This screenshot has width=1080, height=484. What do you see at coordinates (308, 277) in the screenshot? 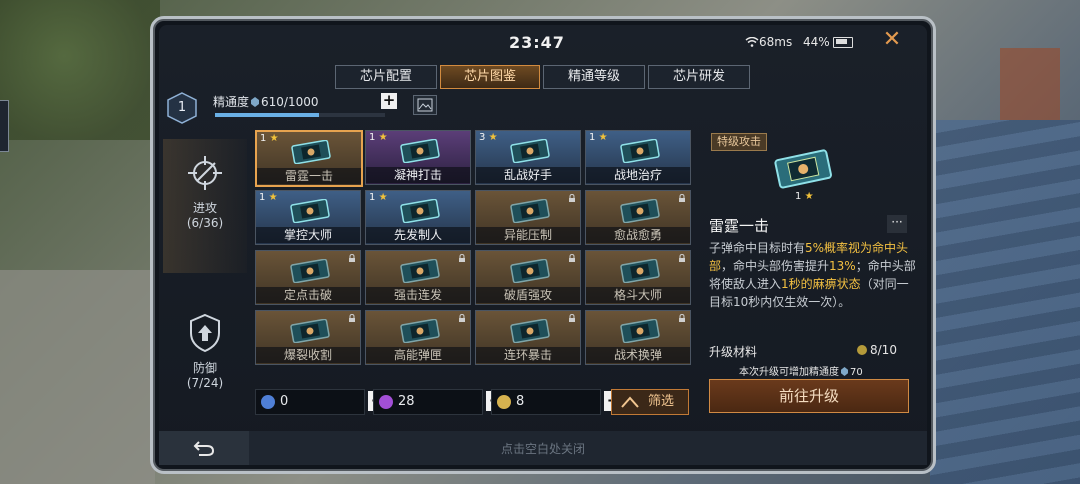
I see `chip-card: 定点击破` at bounding box center [308, 277].